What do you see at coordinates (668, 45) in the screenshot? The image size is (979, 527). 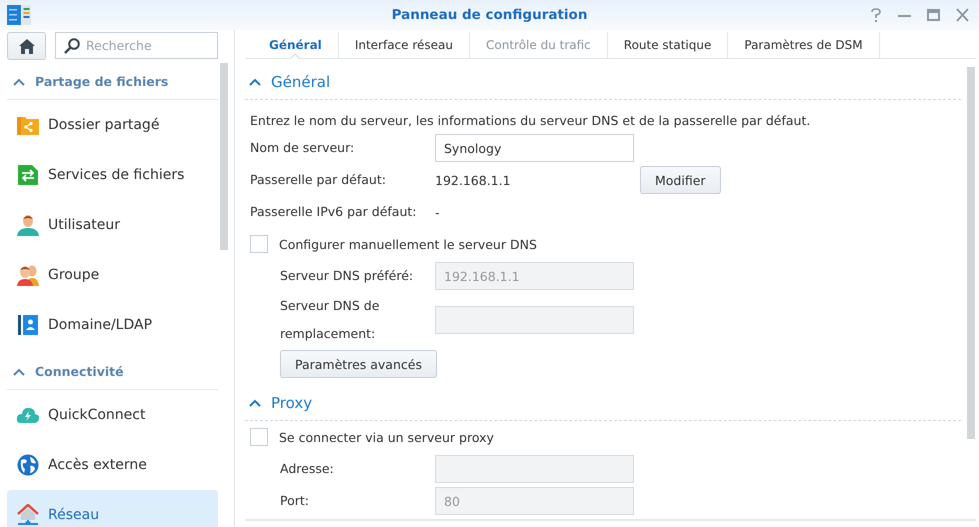 I see `tab: Route statique` at bounding box center [668, 45].